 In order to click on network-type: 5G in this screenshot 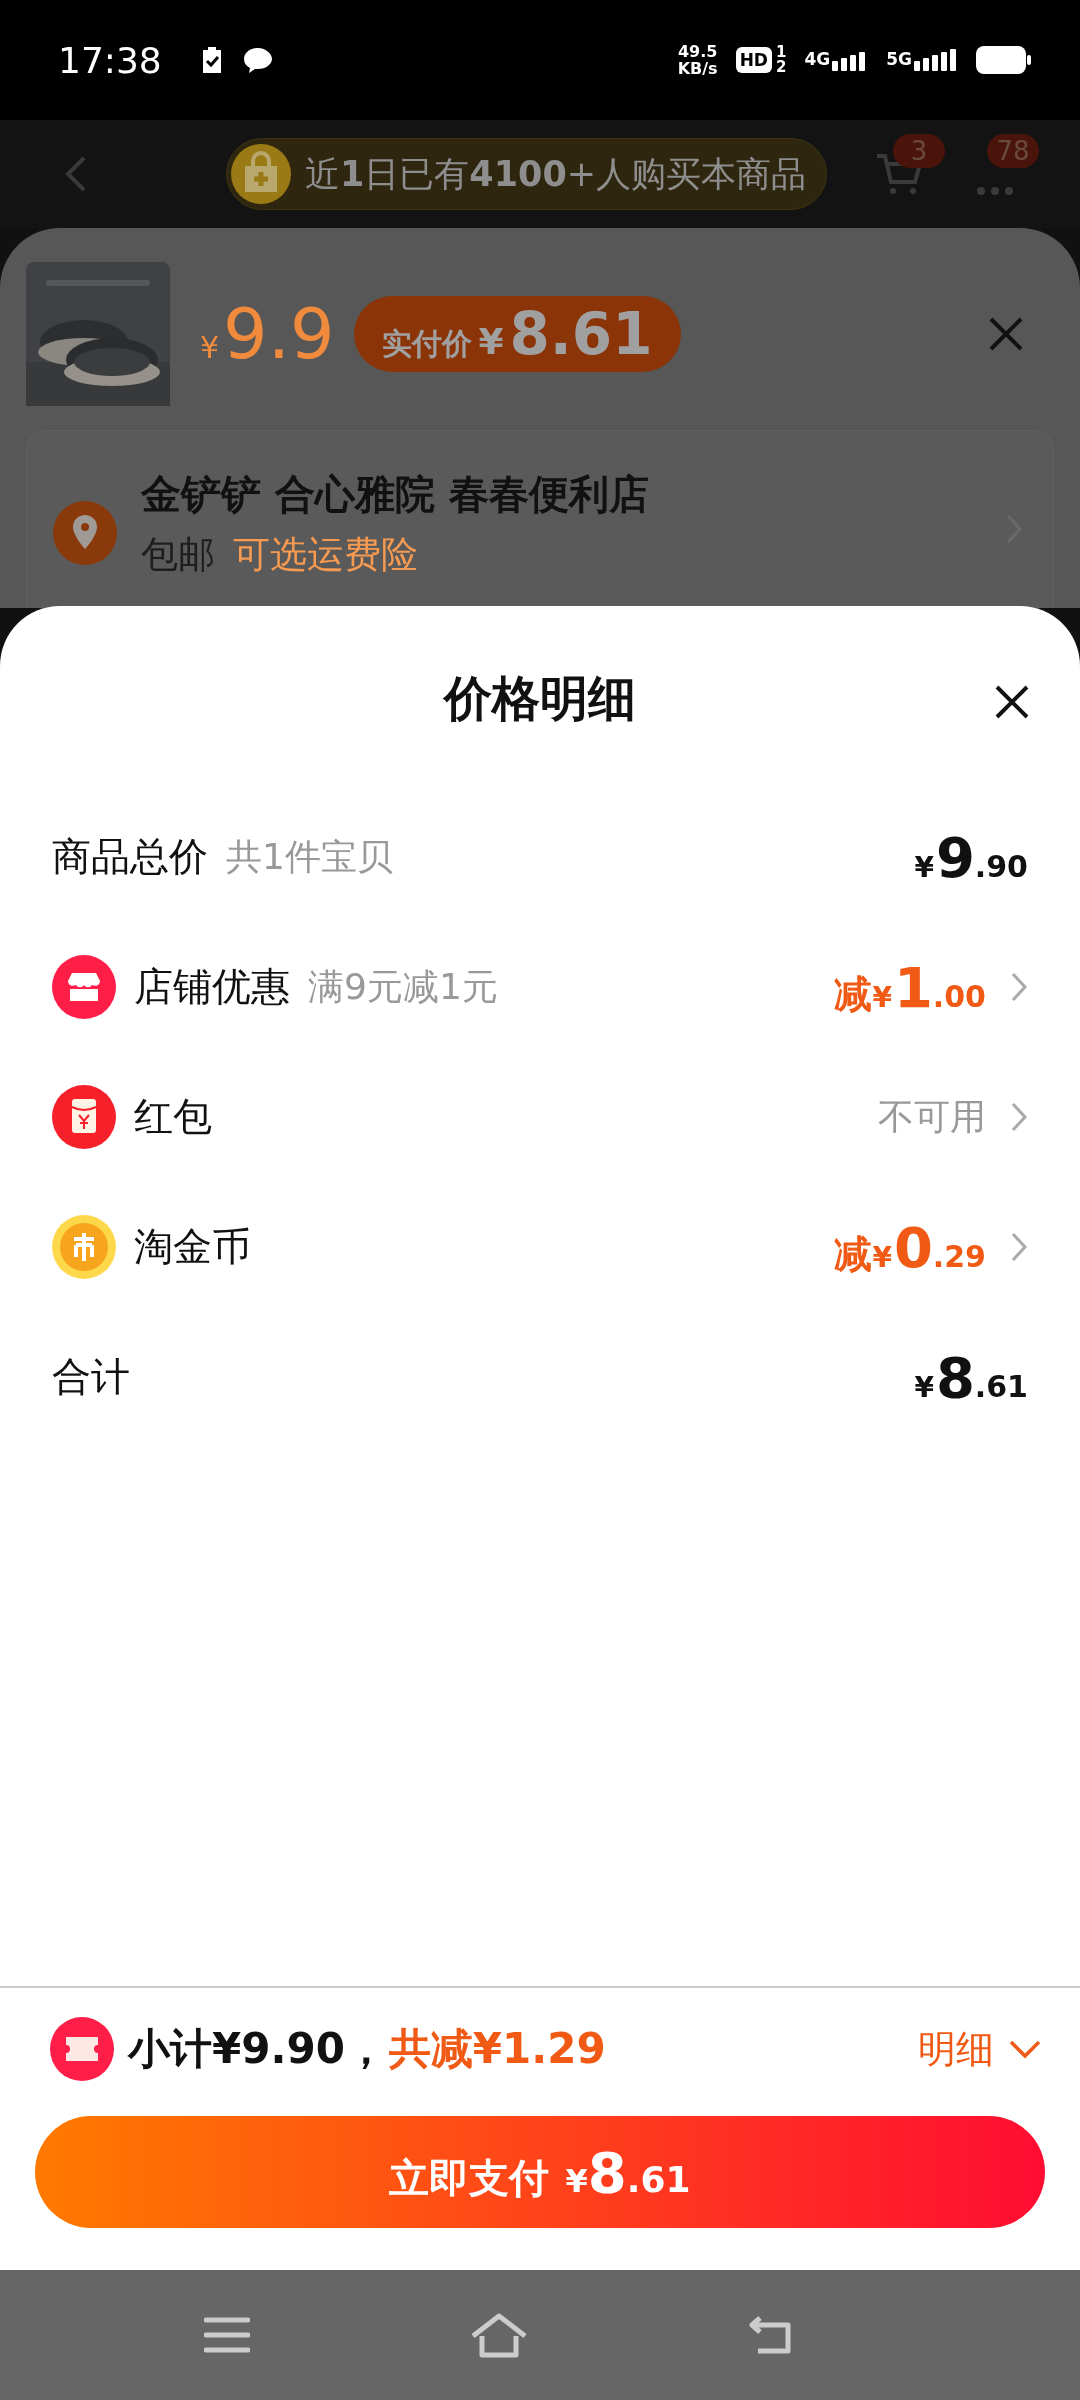, I will do `click(899, 59)`.